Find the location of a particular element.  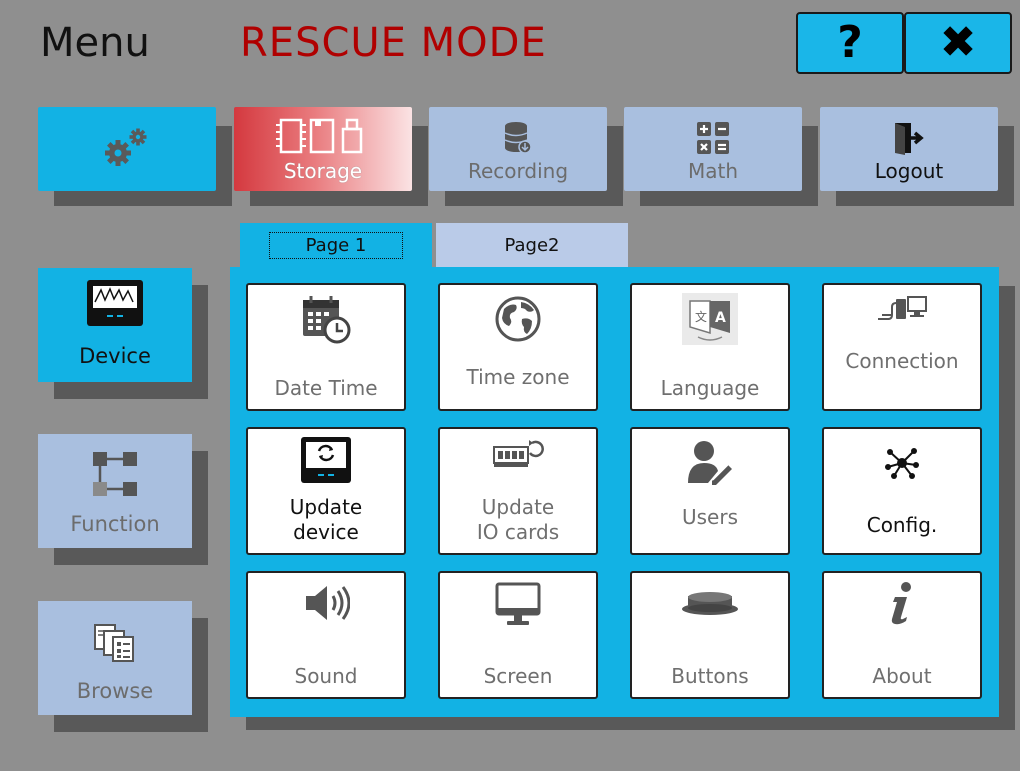

logout-label: Logout is located at coordinates (909, 171).